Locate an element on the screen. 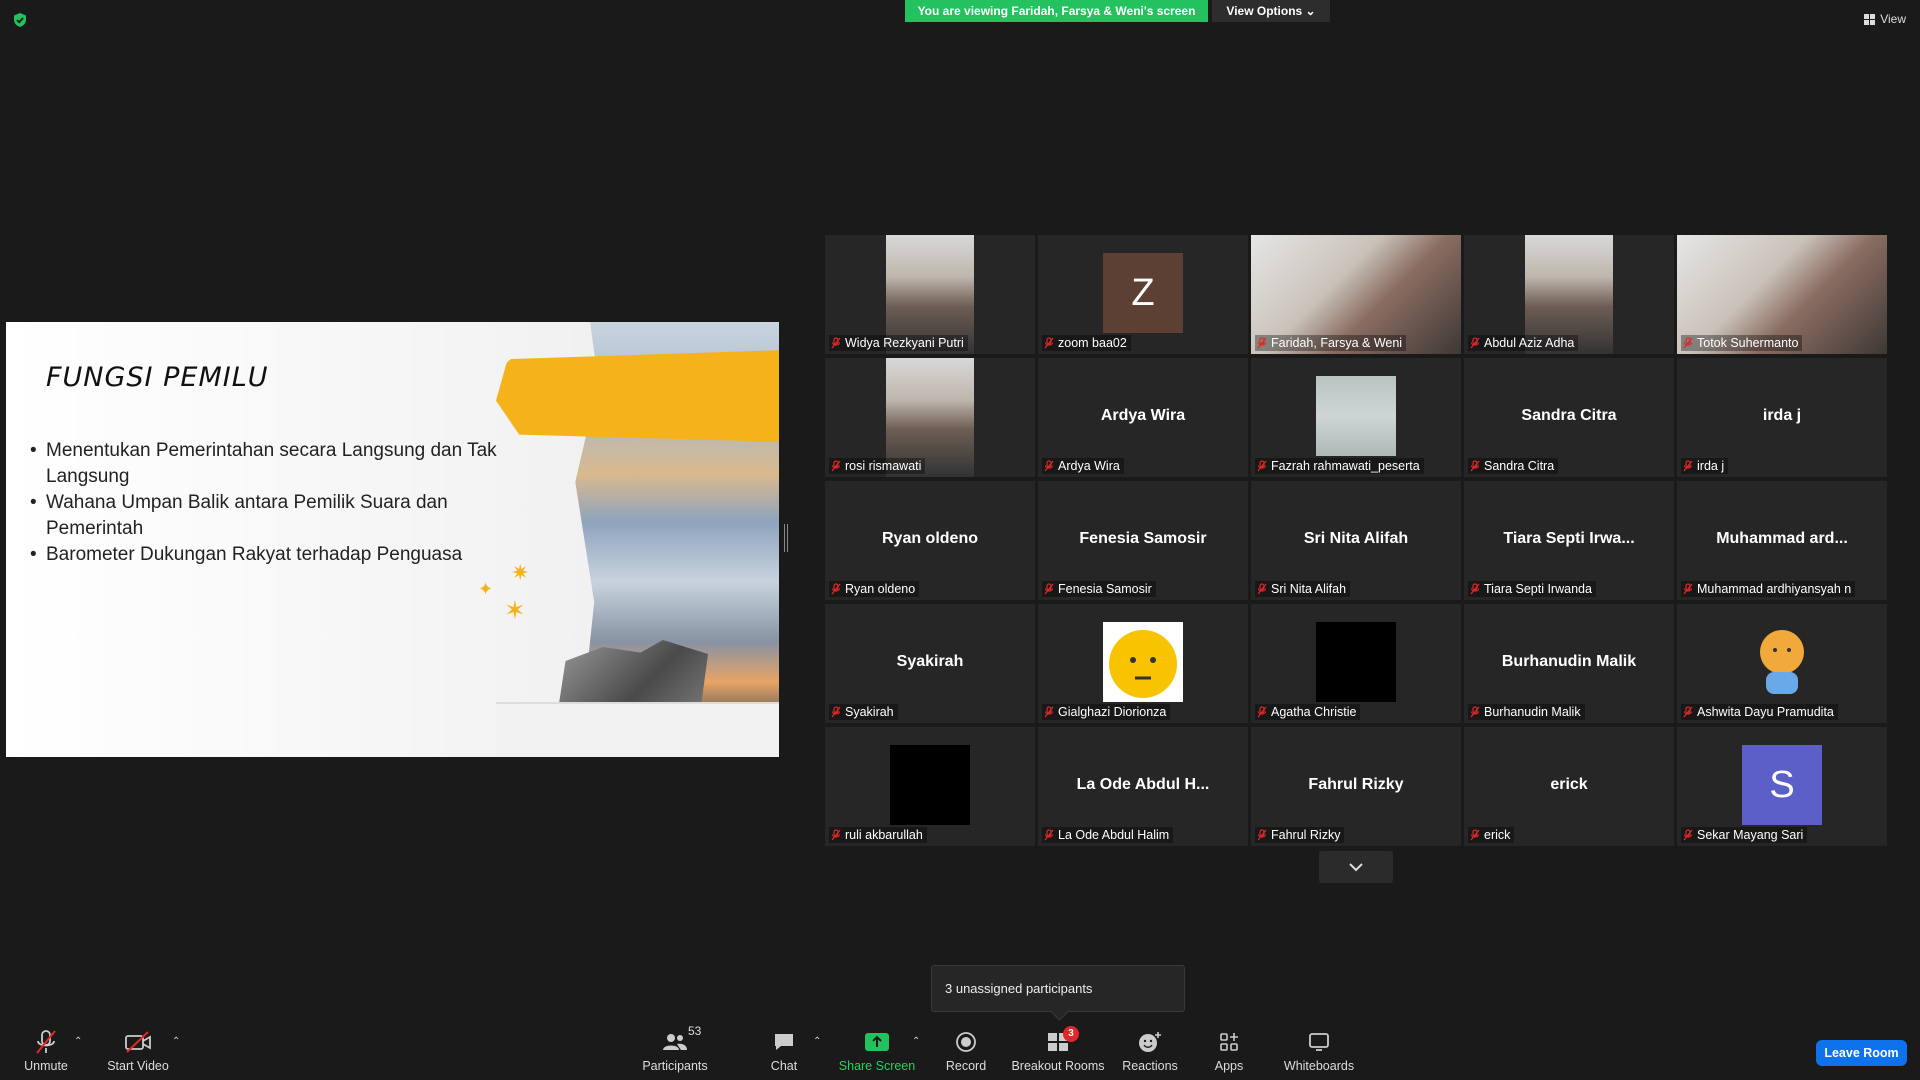 The height and width of the screenshot is (1080, 1920). chevron-down-icon is located at coordinates (1356, 866).